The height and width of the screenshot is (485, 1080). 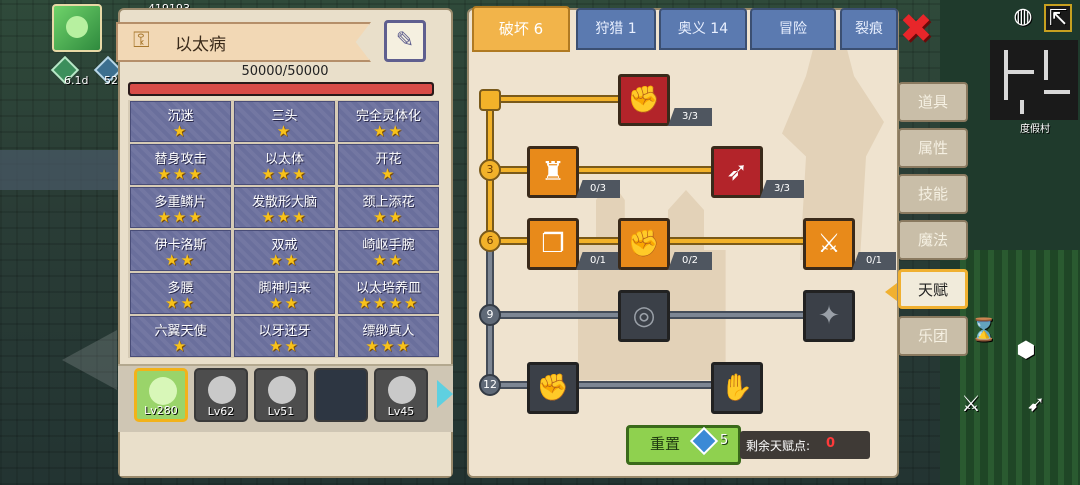 I want to click on party-member-slot: Lv45, so click(x=401, y=395).